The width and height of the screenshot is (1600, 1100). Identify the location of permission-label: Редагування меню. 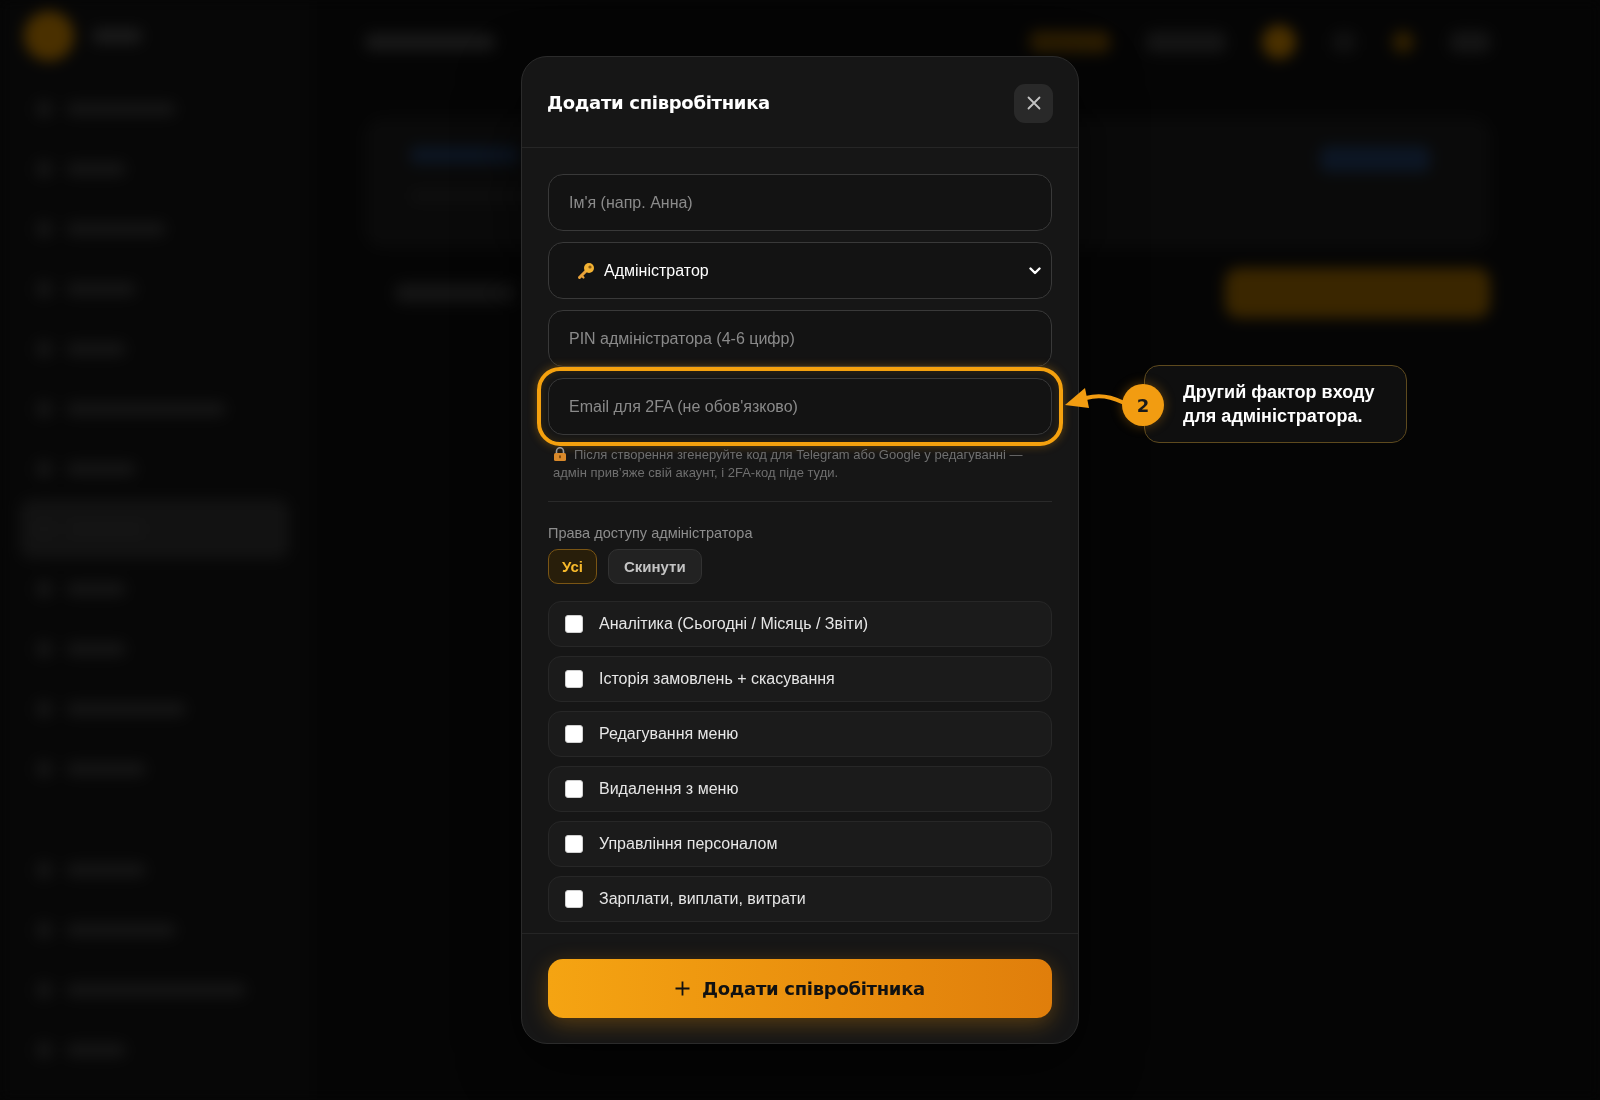
(669, 734).